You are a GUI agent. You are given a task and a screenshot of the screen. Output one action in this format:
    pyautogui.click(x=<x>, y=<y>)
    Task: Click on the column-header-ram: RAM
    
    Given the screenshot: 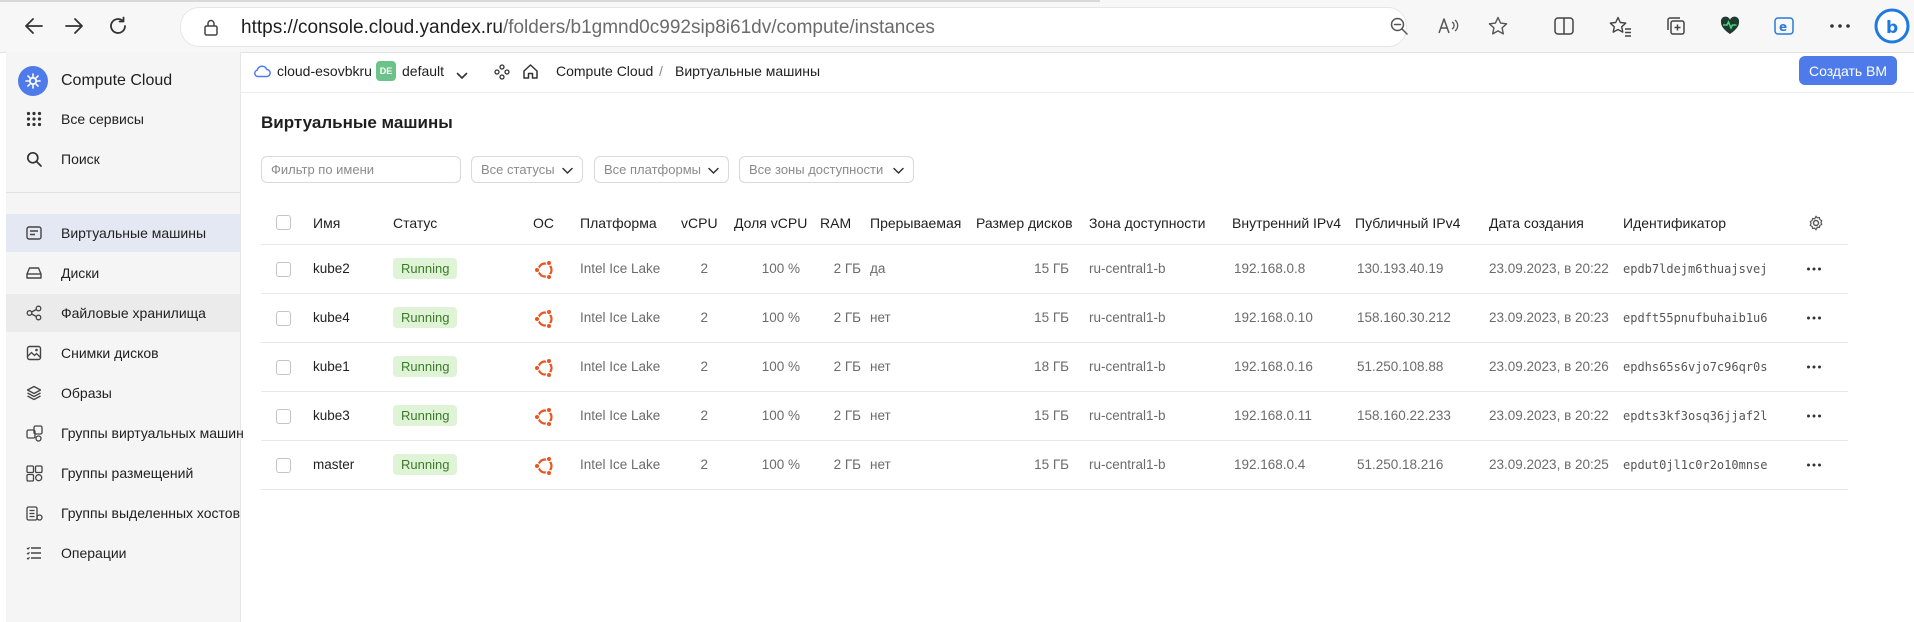 What is the action you would take?
    pyautogui.click(x=835, y=223)
    